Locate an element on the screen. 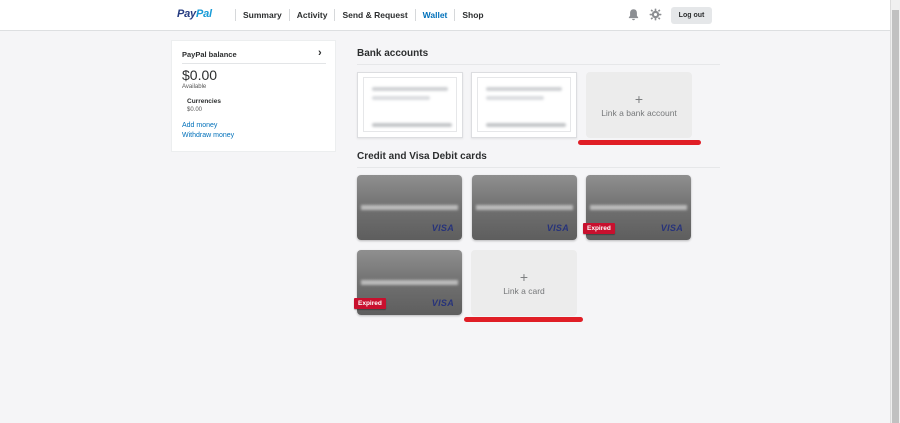  logo-pal-text: Pal is located at coordinates (203, 14).